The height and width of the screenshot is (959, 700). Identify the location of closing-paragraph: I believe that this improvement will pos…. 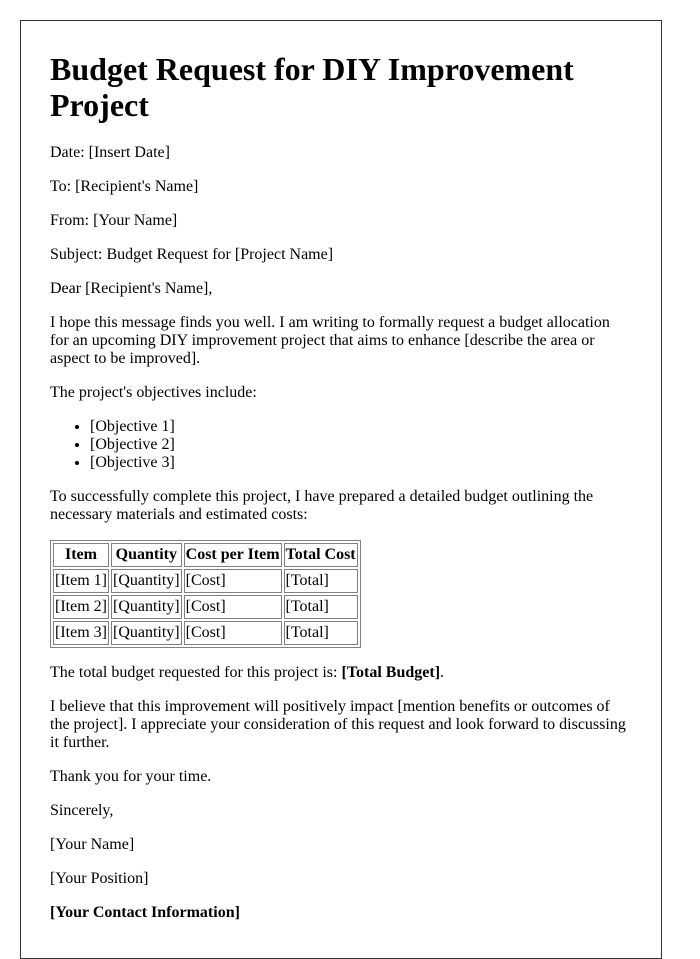
(338, 724).